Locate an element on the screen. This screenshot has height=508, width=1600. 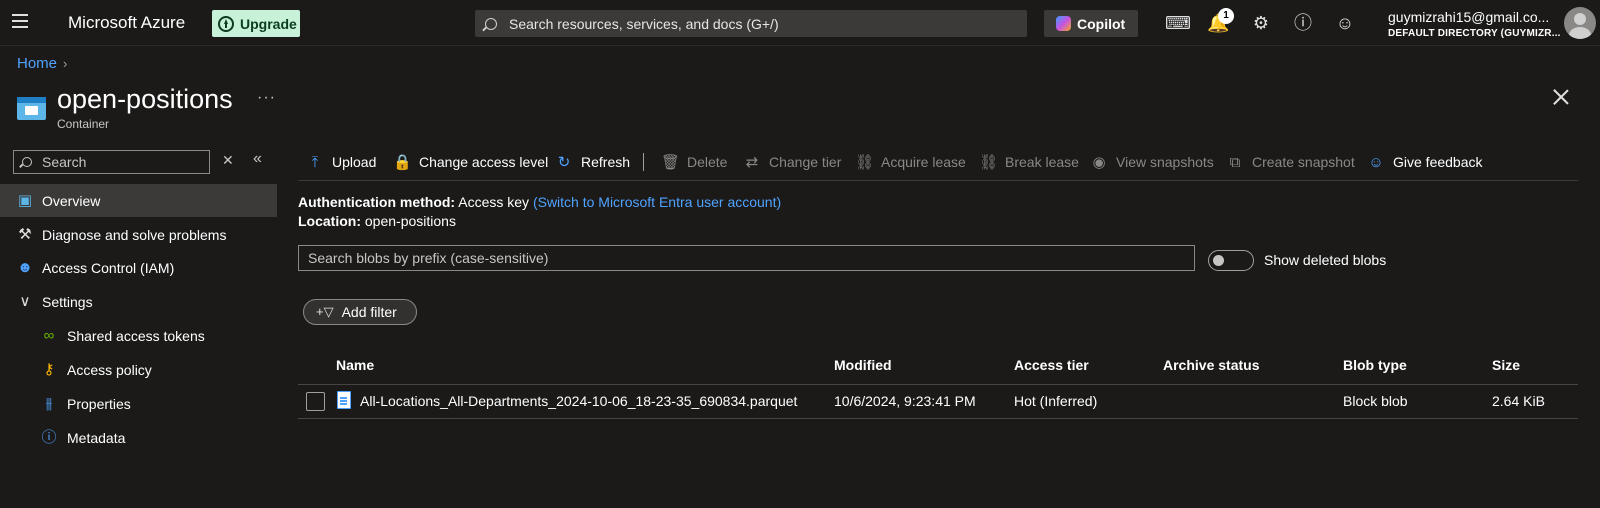
column-header-size: Size is located at coordinates (1506, 365).